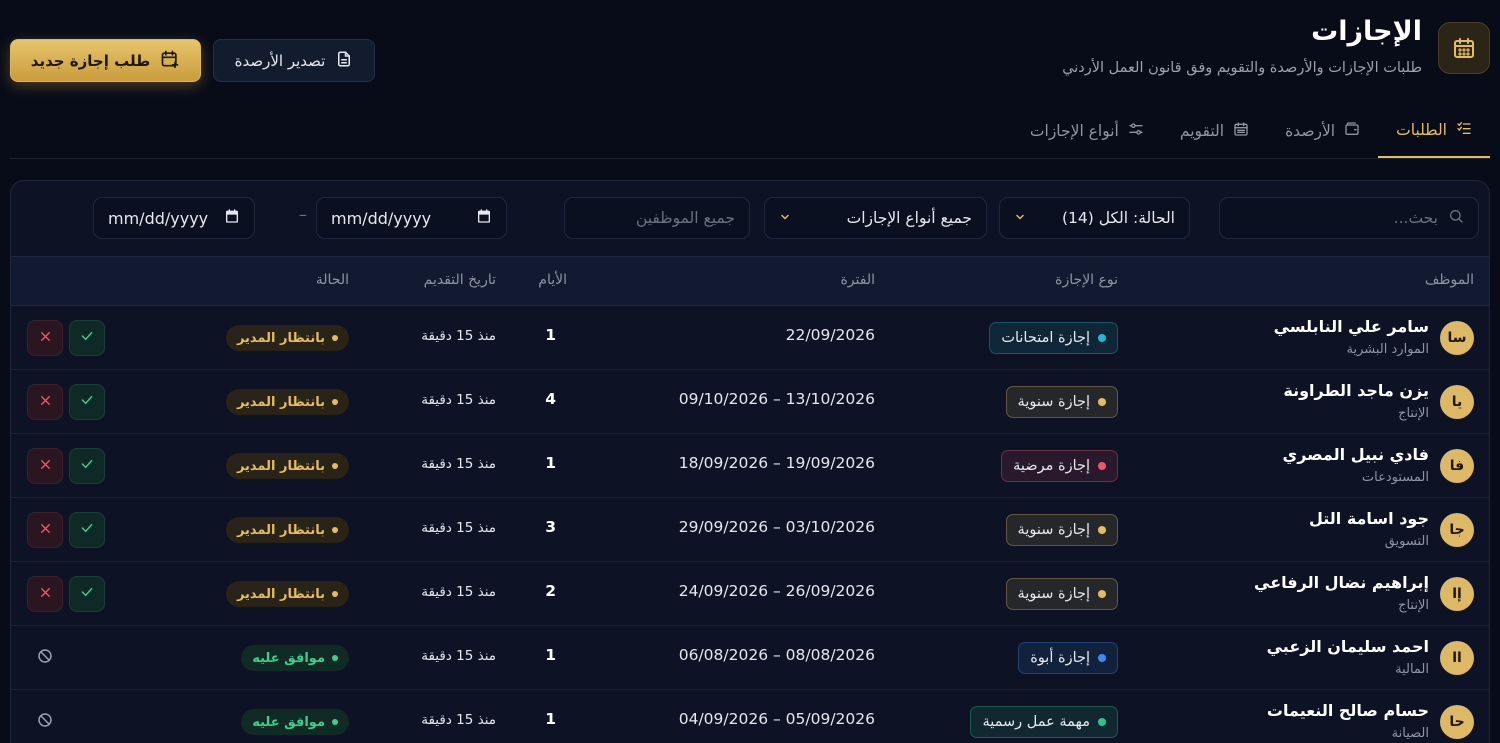  What do you see at coordinates (1241, 131) in the screenshot?
I see `calendar-grid-icon` at bounding box center [1241, 131].